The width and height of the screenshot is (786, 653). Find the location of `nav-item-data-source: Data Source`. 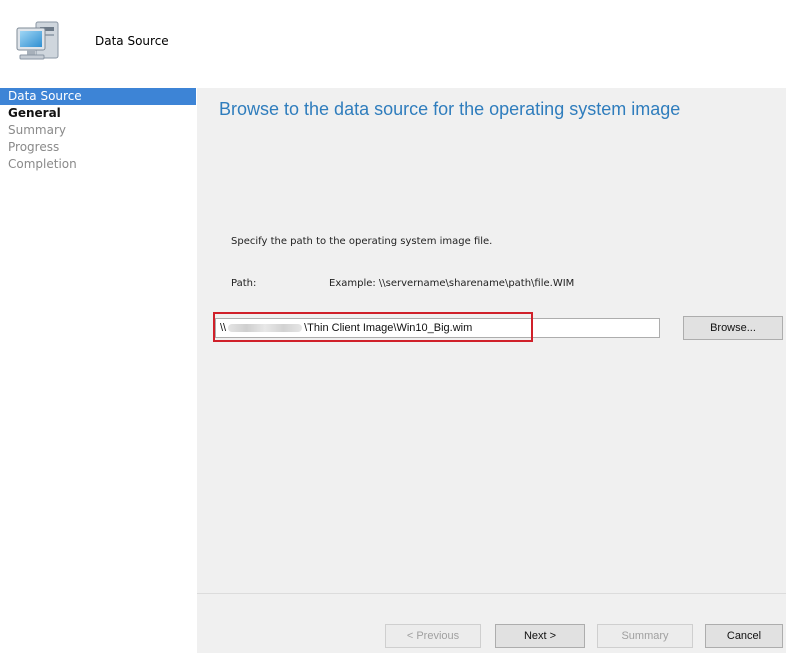

nav-item-data-source: Data Source is located at coordinates (98, 96).